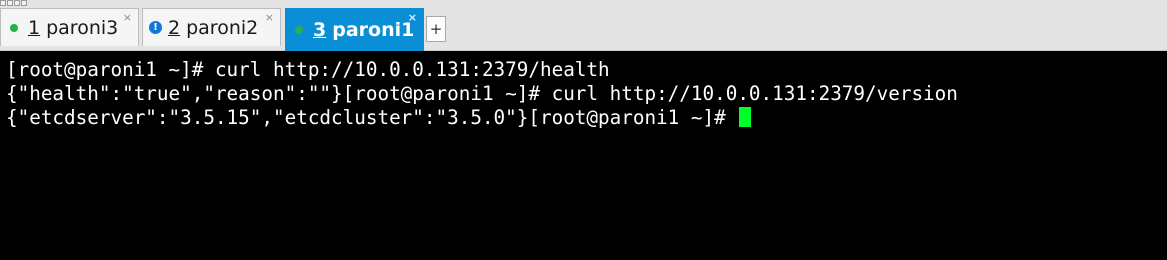  I want to click on tab-bar-grip, so click(15, 4).